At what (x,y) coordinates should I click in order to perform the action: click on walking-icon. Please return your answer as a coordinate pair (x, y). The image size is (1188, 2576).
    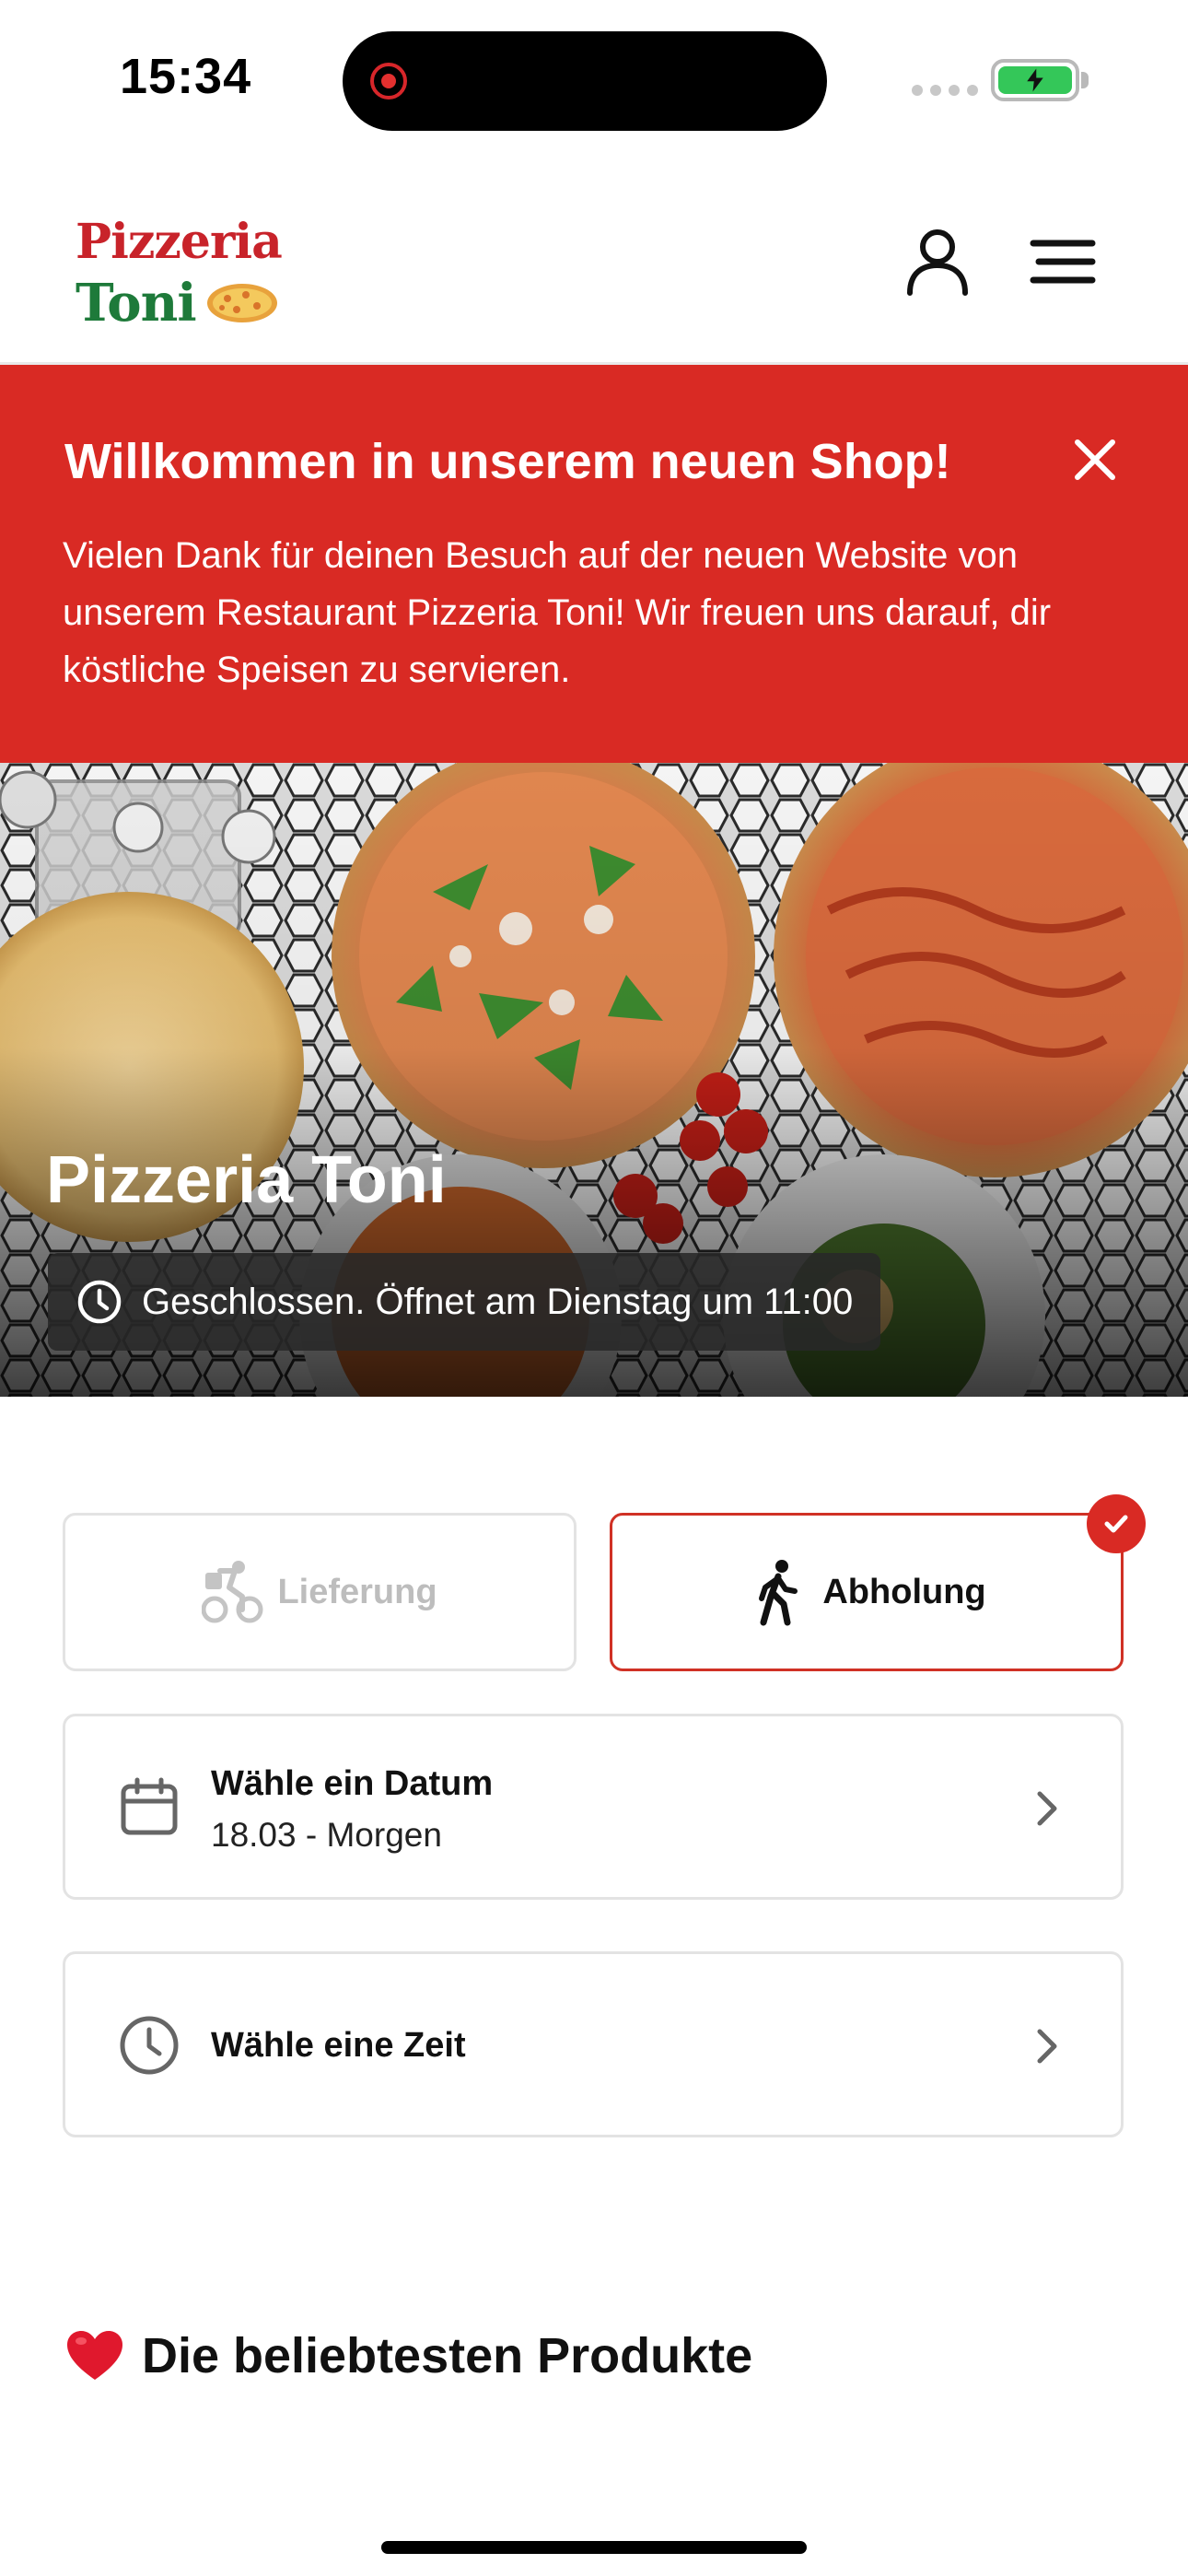
    Looking at the image, I should click on (778, 1593).